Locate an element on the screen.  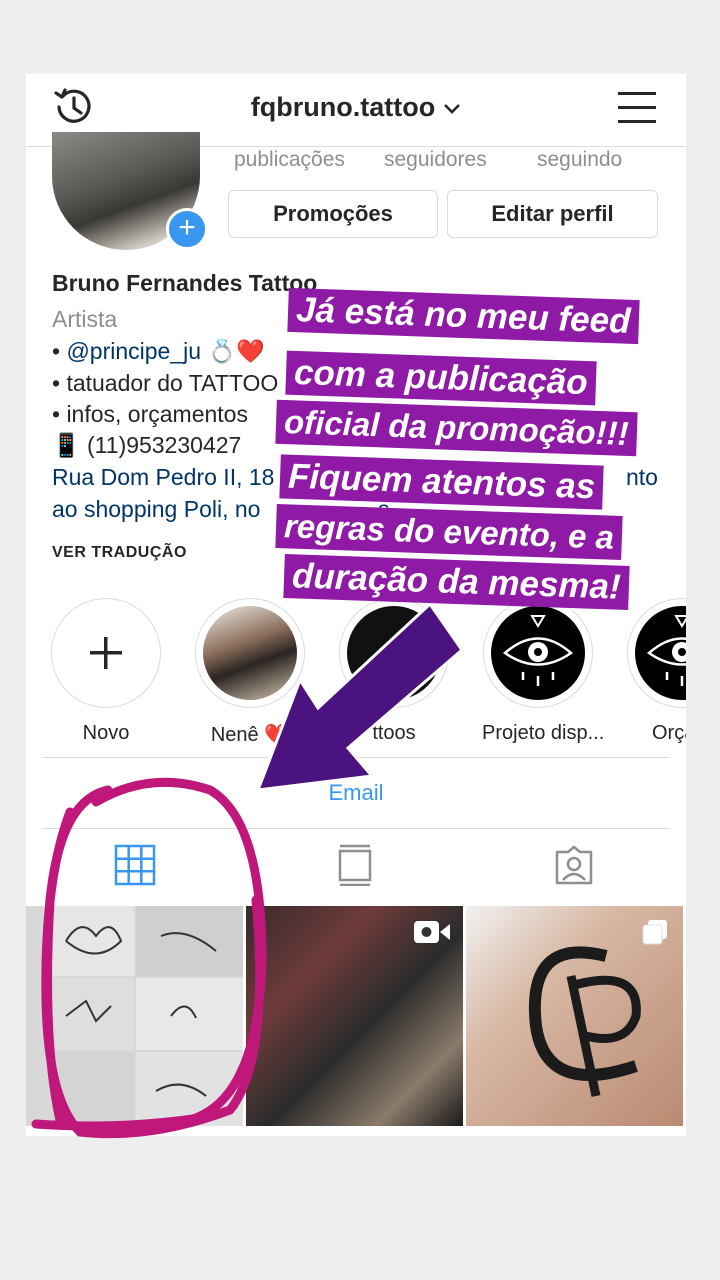
bio-line-2: • tatuador do TATTOO is located at coordinates (165, 383).